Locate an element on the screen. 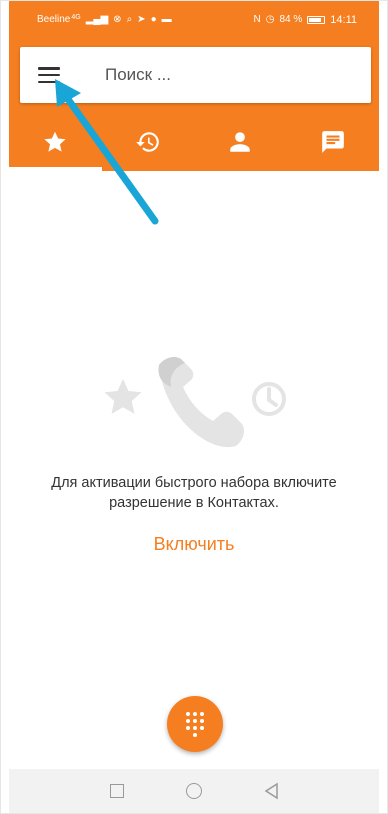 The width and height of the screenshot is (388, 814). star-icon is located at coordinates (55, 141).